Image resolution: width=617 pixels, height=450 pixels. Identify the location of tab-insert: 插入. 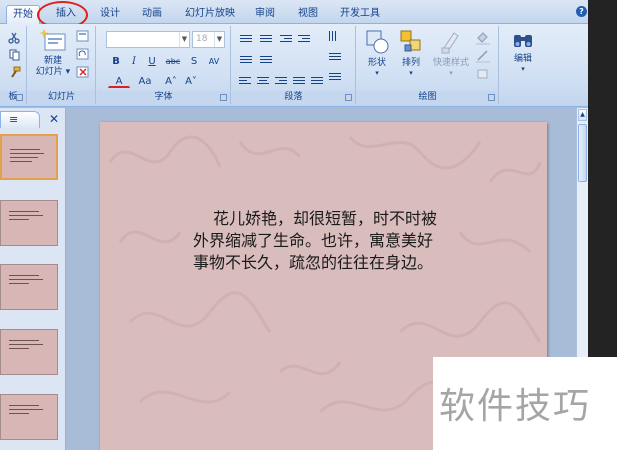
(66, 14).